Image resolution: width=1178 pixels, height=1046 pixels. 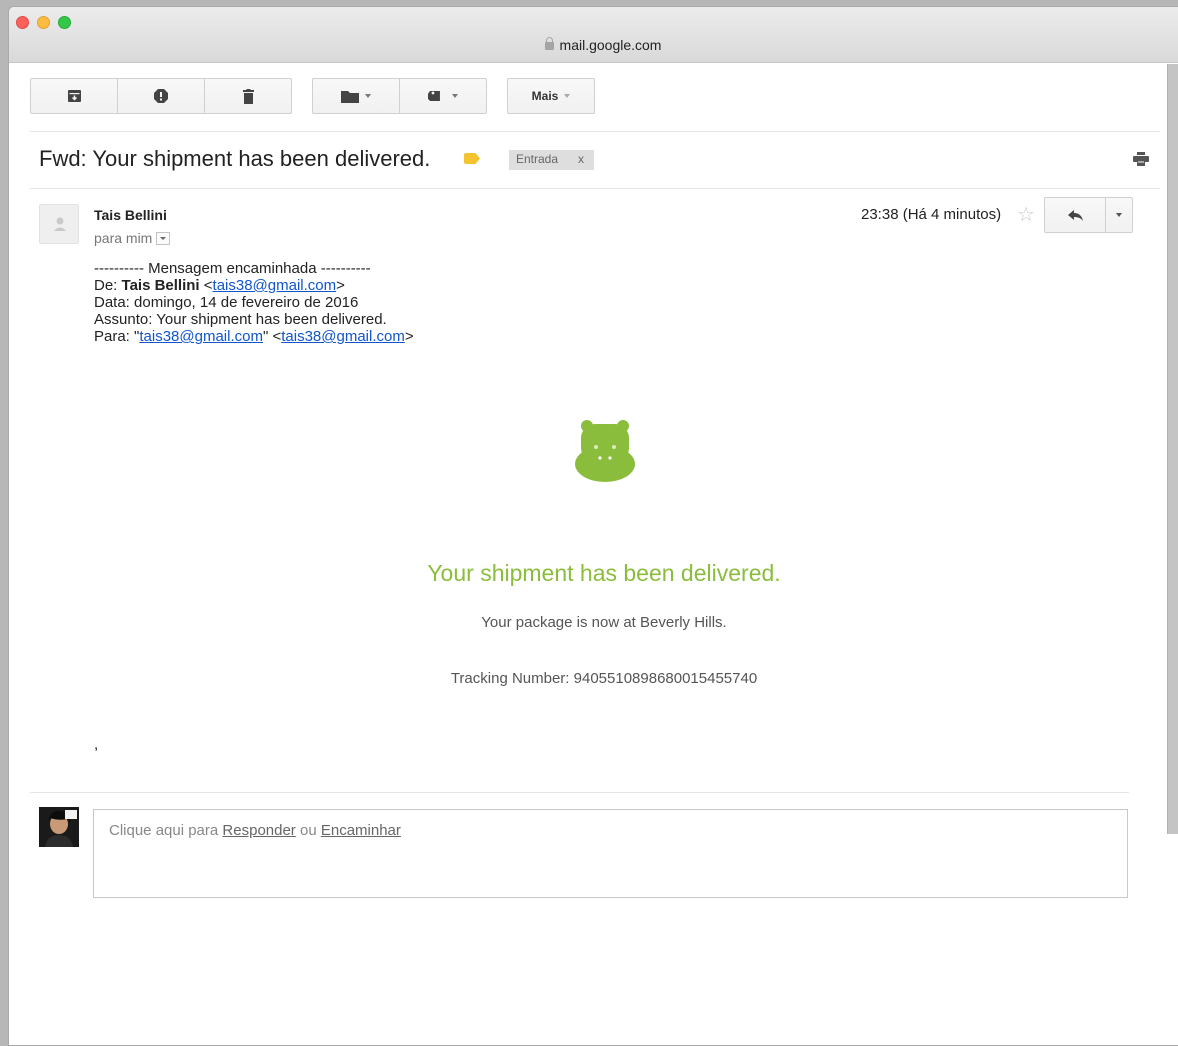 I want to click on reply-divider, so click(x=579, y=792).